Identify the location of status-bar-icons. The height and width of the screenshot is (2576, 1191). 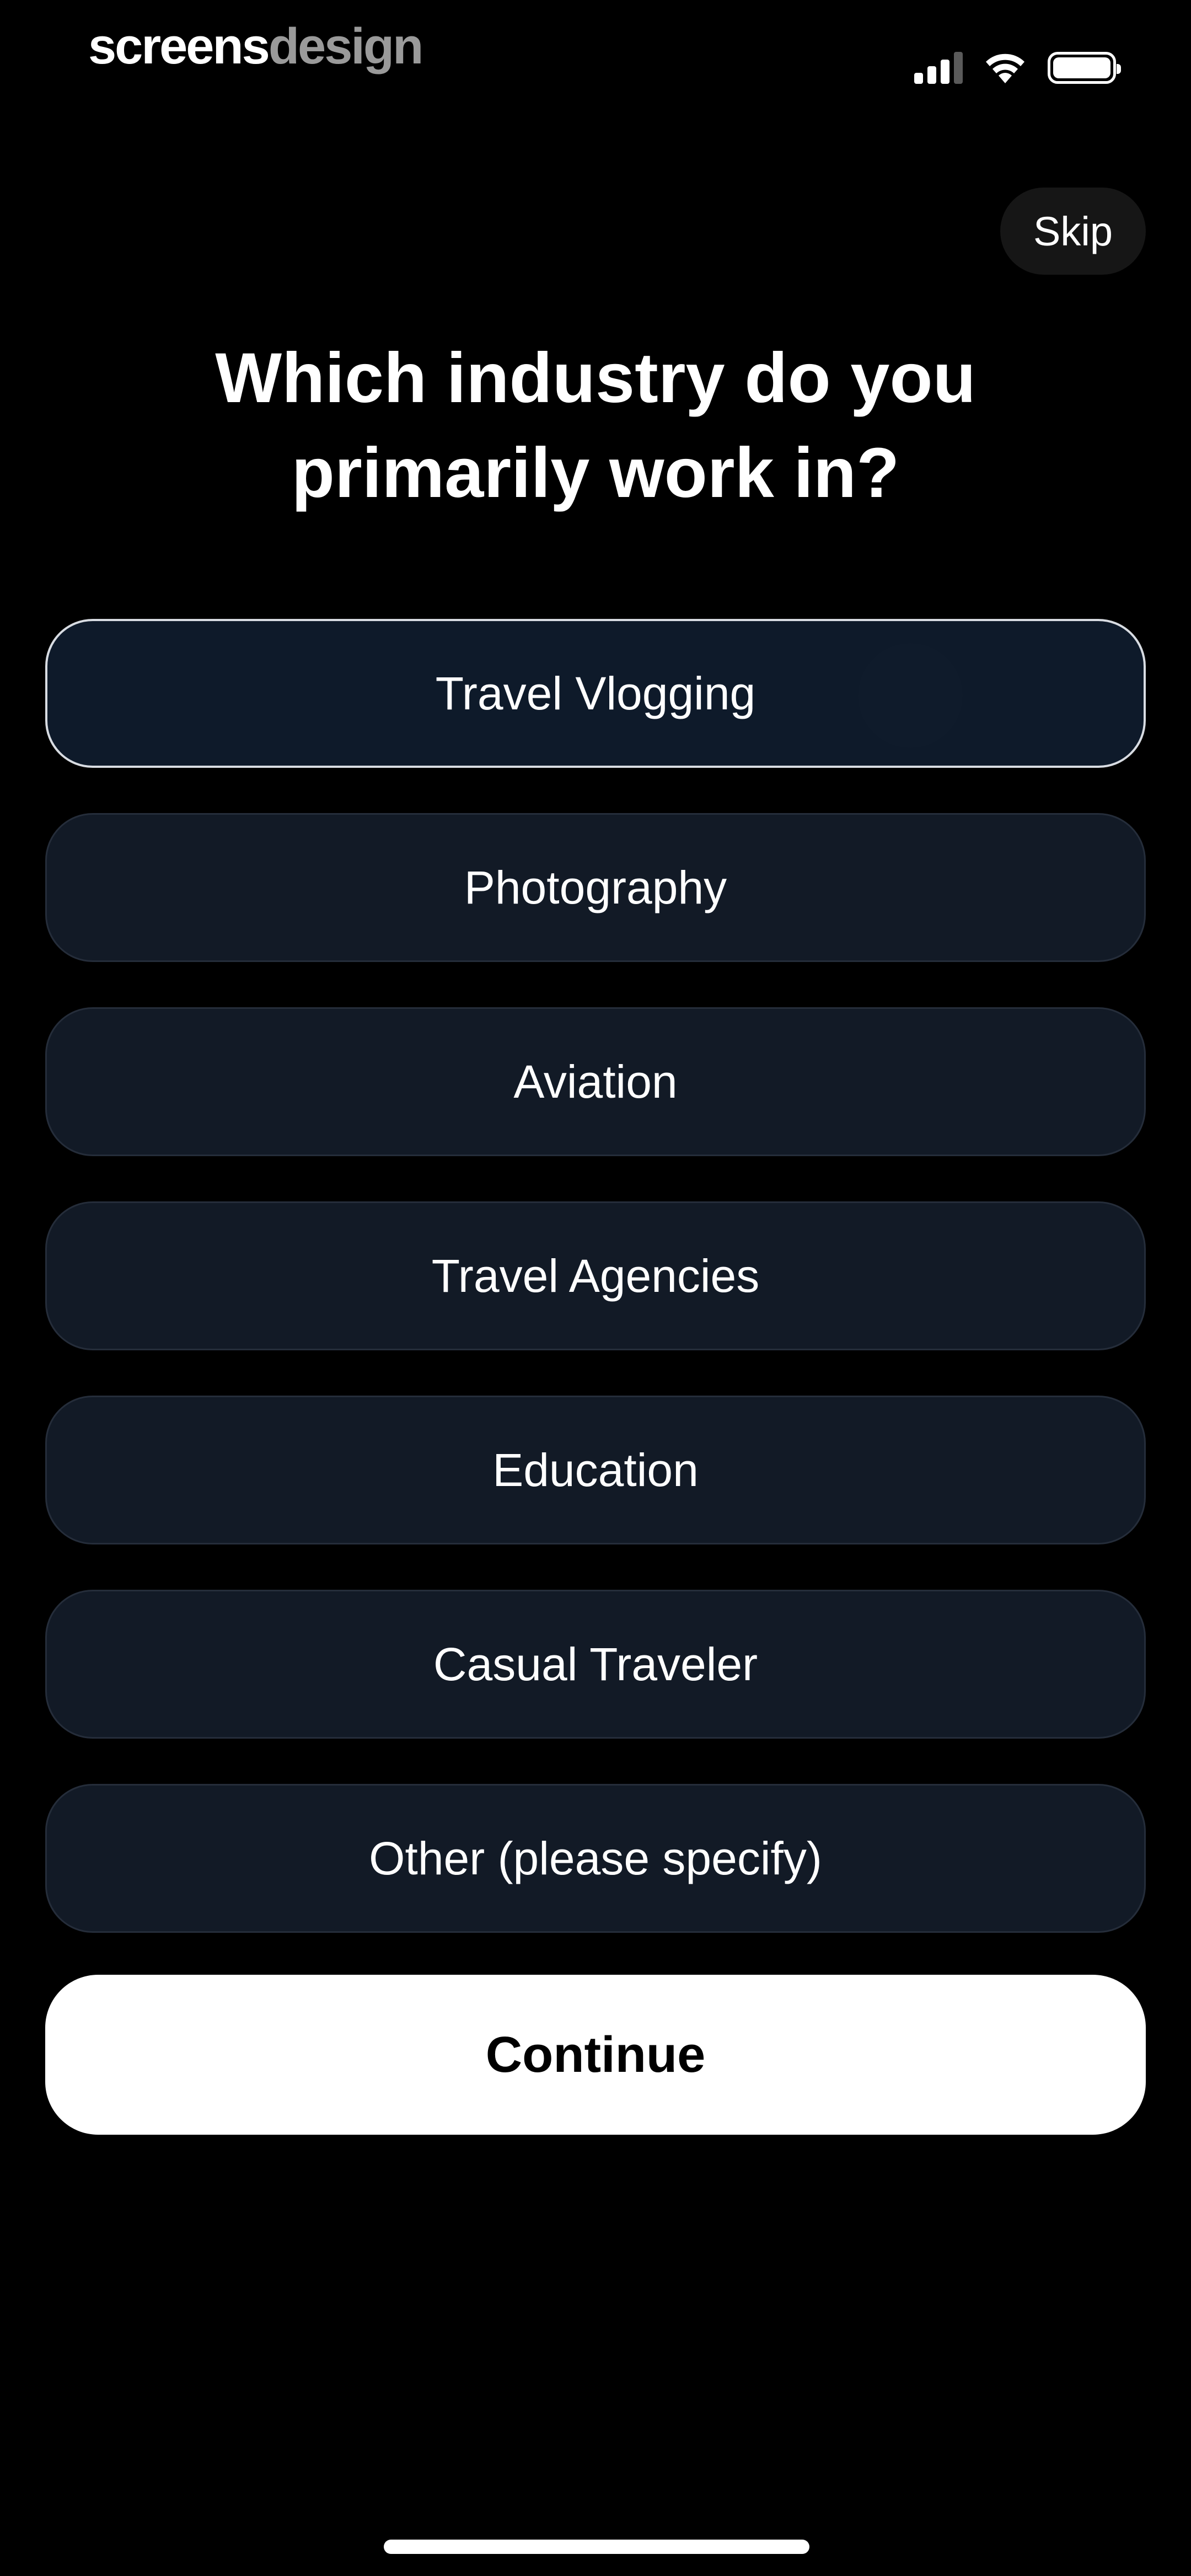
(1017, 68).